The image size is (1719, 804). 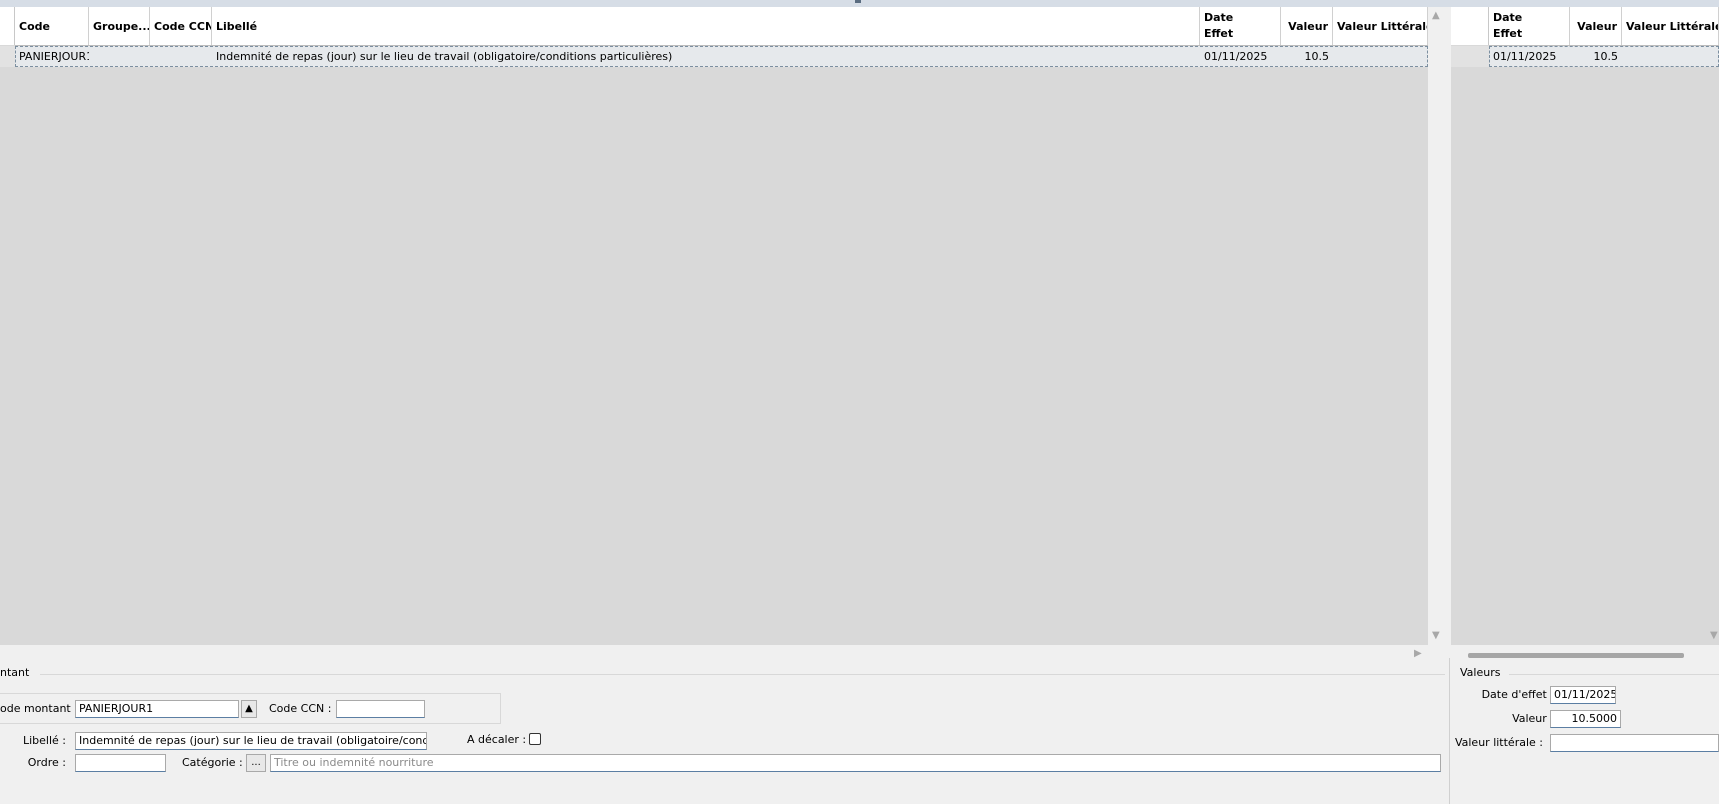 I want to click on triangle-up-icon: ▲, so click(x=249, y=708).